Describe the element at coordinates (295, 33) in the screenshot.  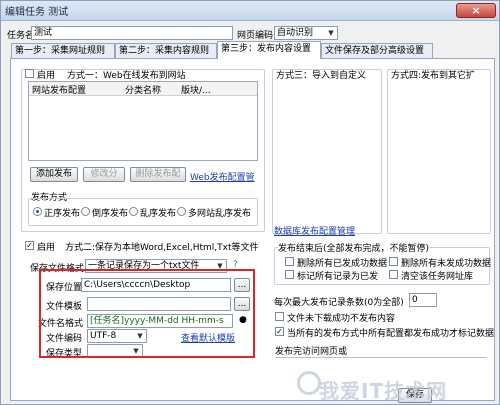
I see `encoding-value: 自动识别` at that location.